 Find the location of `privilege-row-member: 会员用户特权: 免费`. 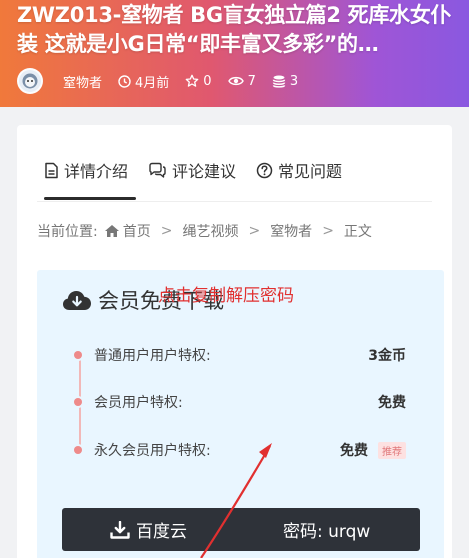

privilege-row-member: 会员用户特权: 免费 is located at coordinates (240, 402).